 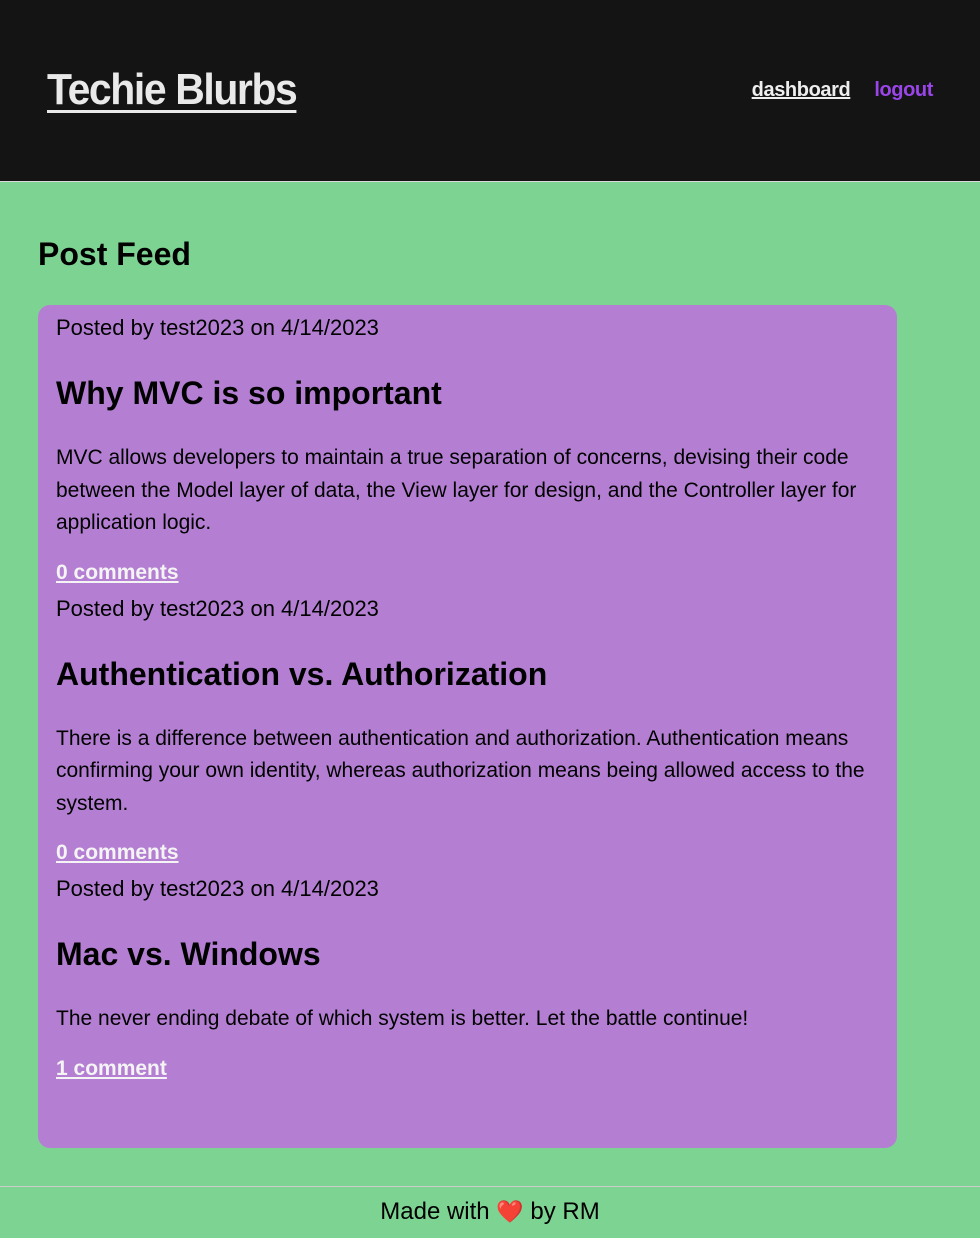 I want to click on post-title: Authentication vs. Authorization, so click(x=467, y=657).